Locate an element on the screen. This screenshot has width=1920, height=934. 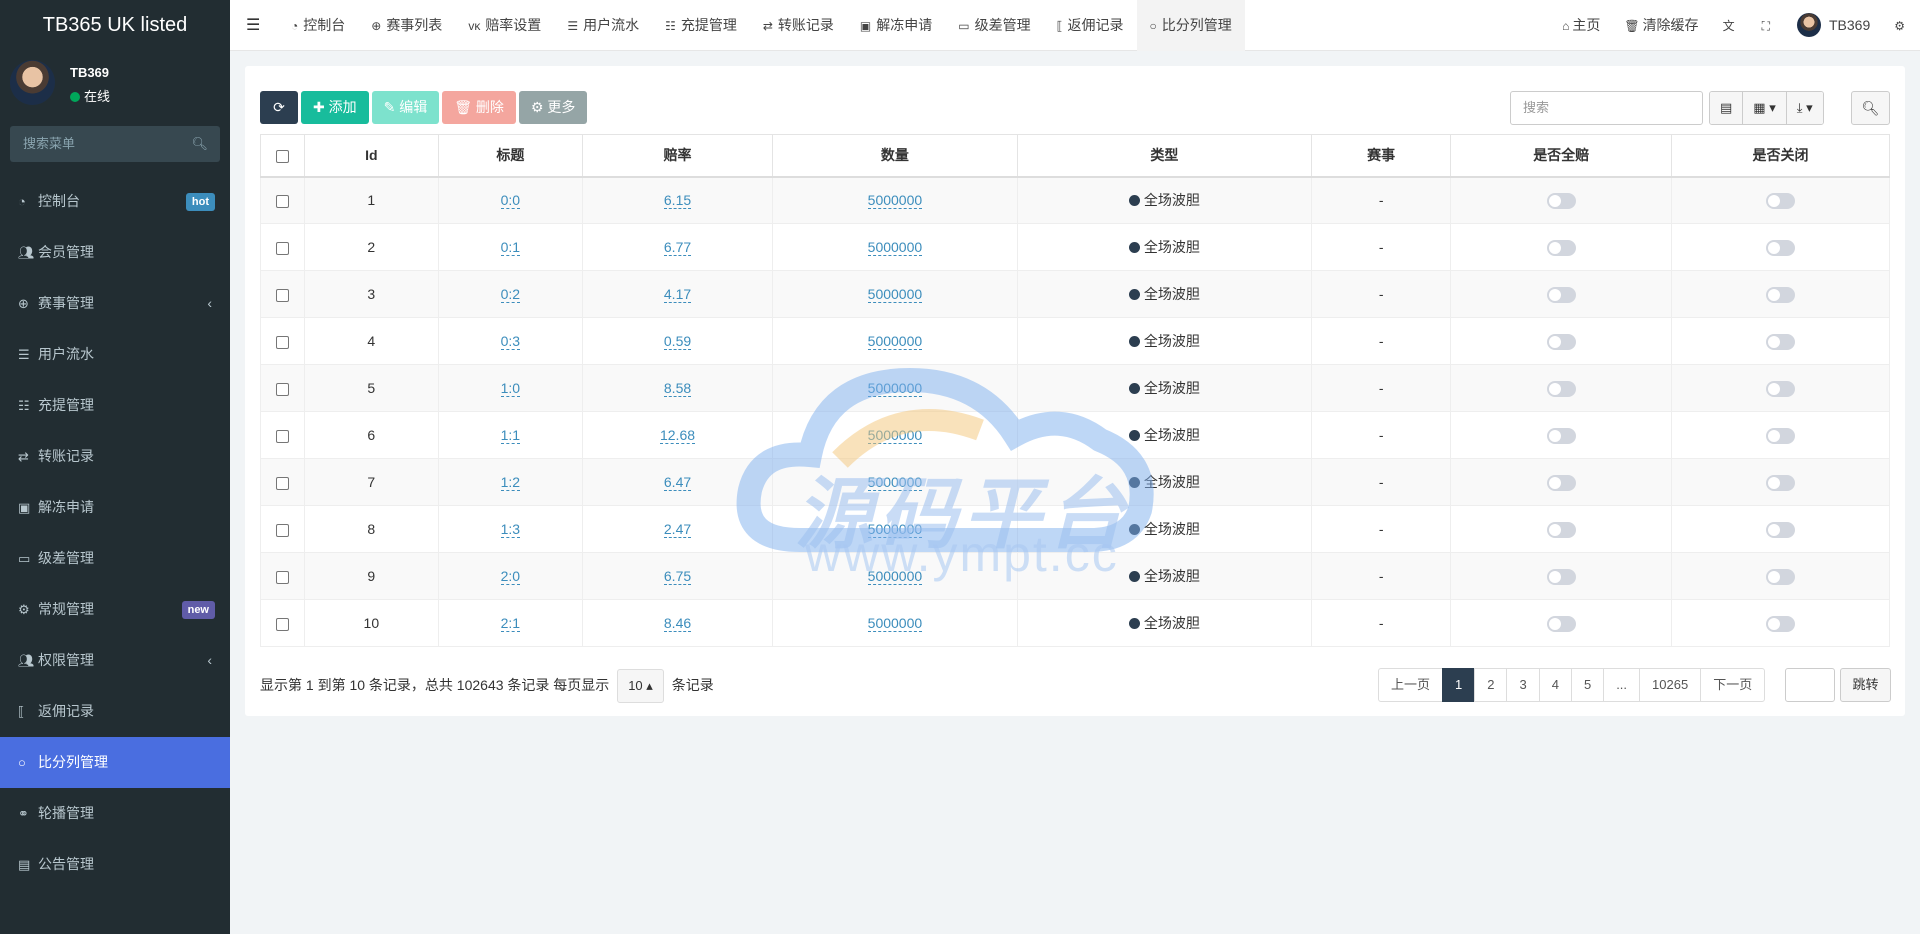
editable-title: 0:3 is located at coordinates (510, 341).